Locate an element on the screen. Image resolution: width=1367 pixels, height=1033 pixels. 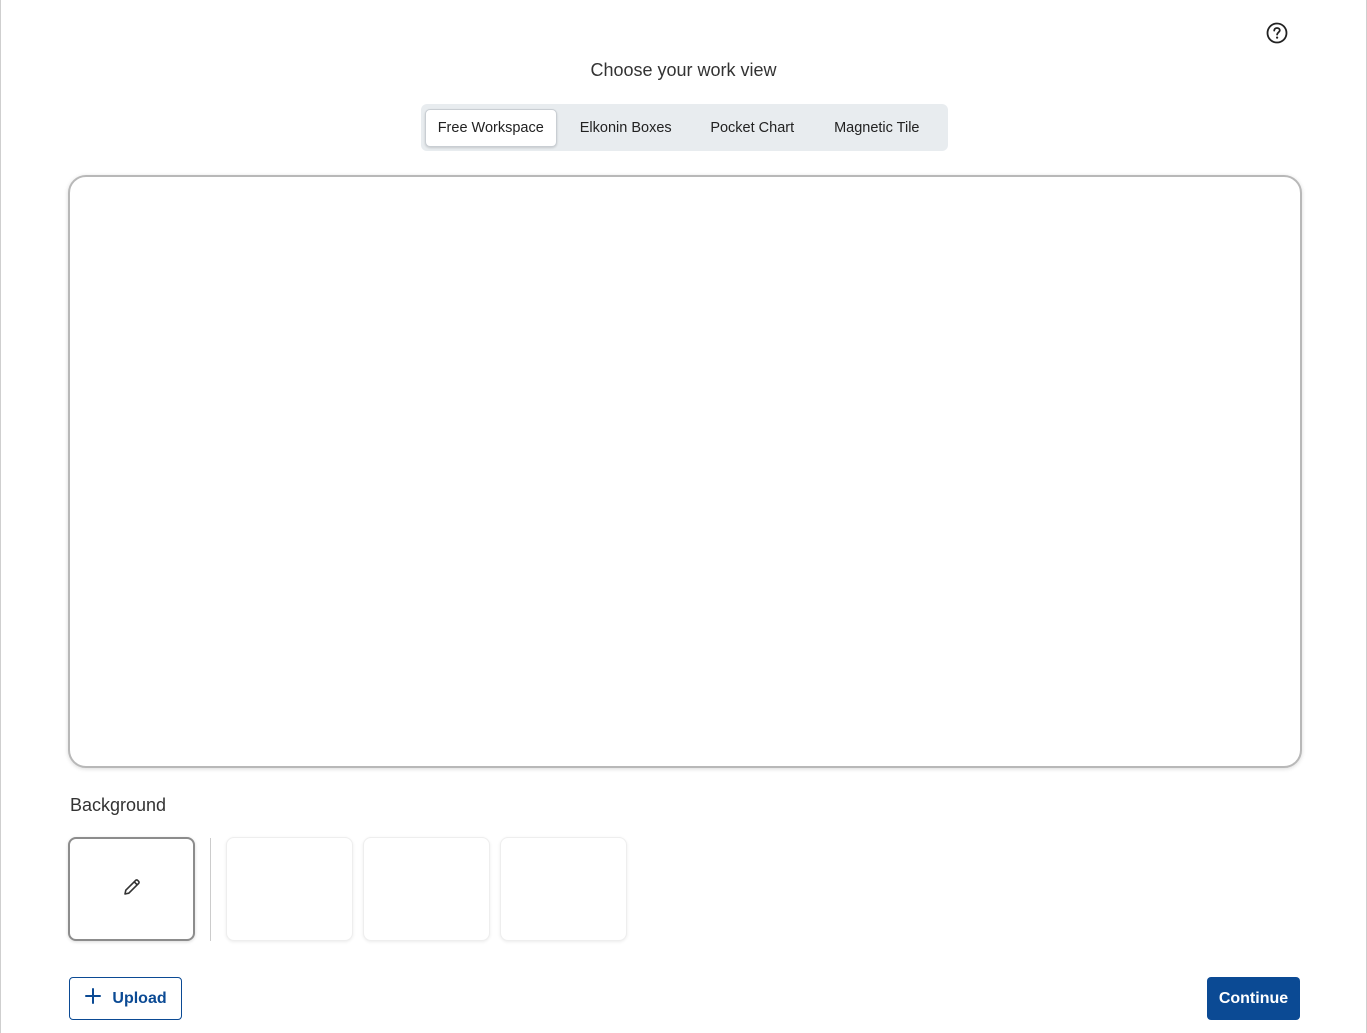
upload-button: Upload is located at coordinates (125, 998).